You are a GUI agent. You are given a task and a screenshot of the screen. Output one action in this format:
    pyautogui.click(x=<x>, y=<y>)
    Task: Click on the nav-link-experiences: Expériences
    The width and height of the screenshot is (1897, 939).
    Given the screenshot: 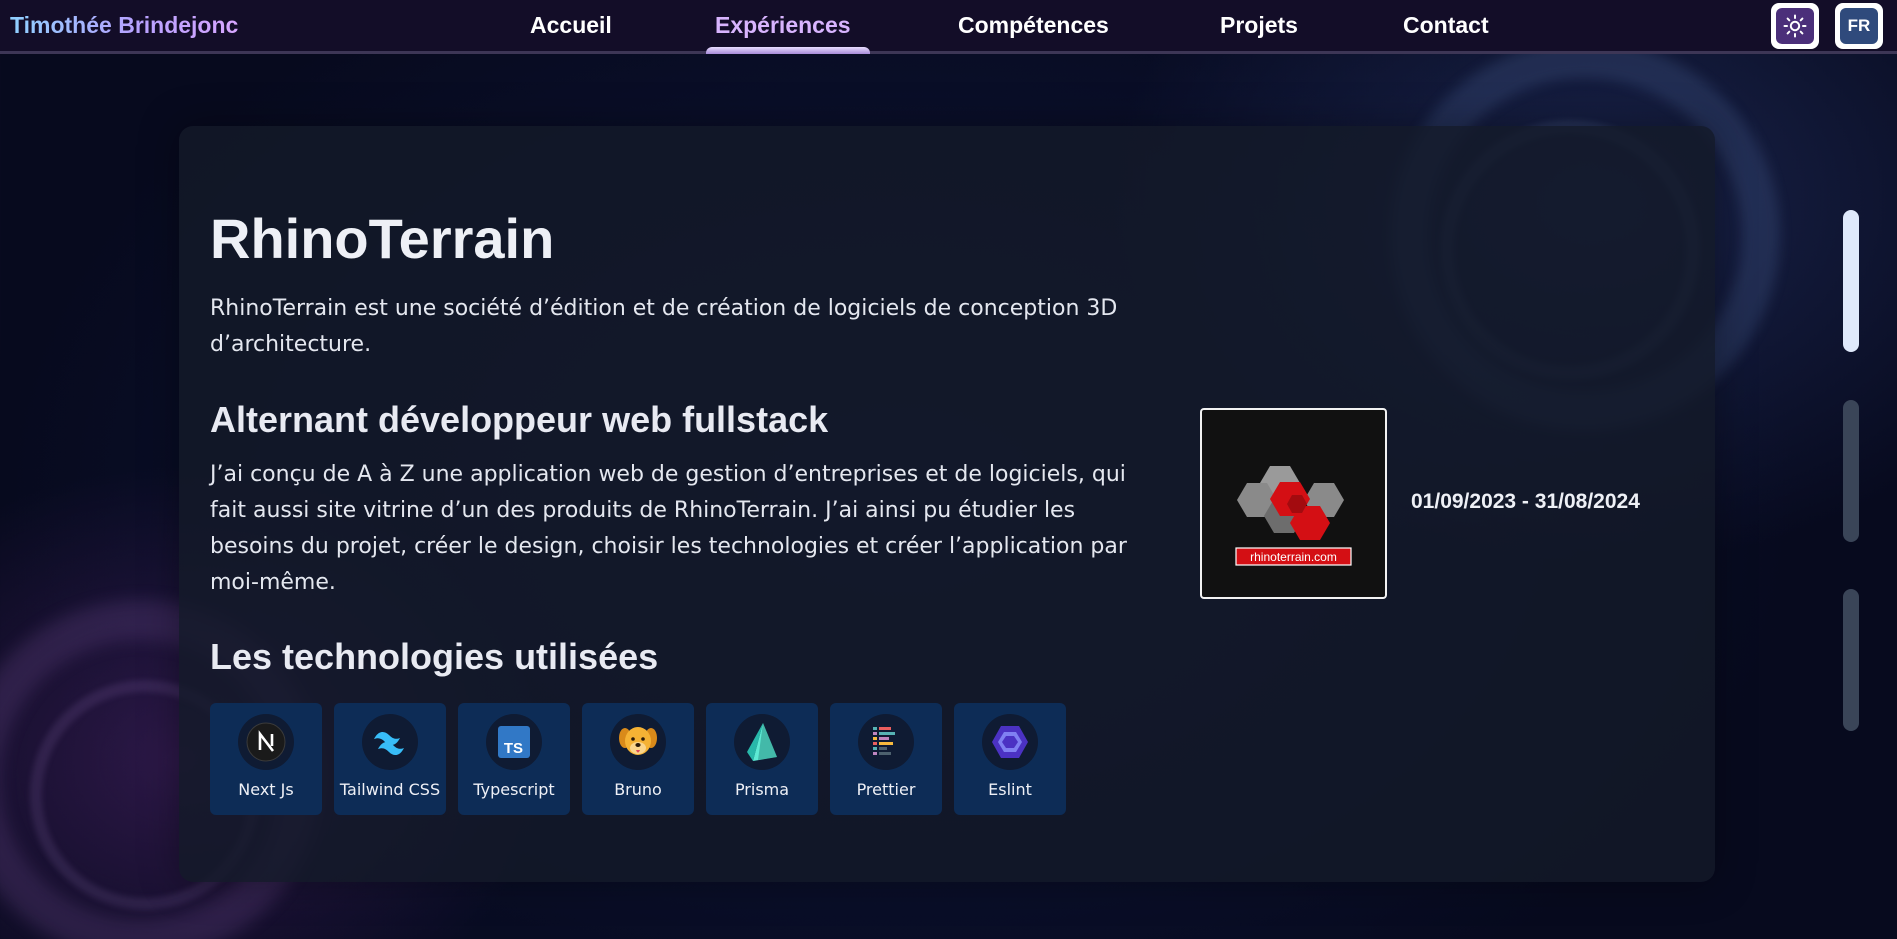 What is the action you would take?
    pyautogui.click(x=783, y=25)
    